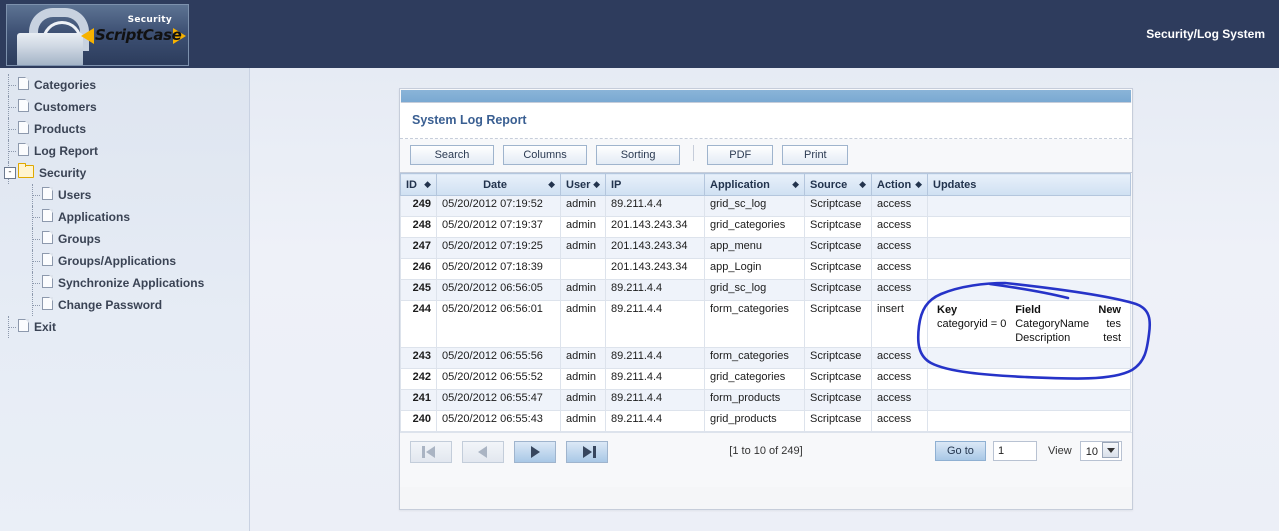  I want to click on sidebar-item-label: Change Password, so click(110, 305).